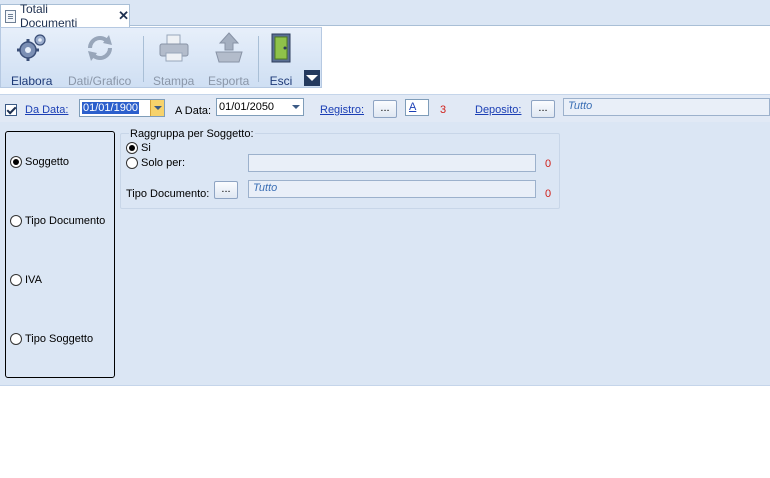 The image size is (770, 478). I want to click on tab-totali-documenti: Totali Documenti ✕, so click(65, 16).